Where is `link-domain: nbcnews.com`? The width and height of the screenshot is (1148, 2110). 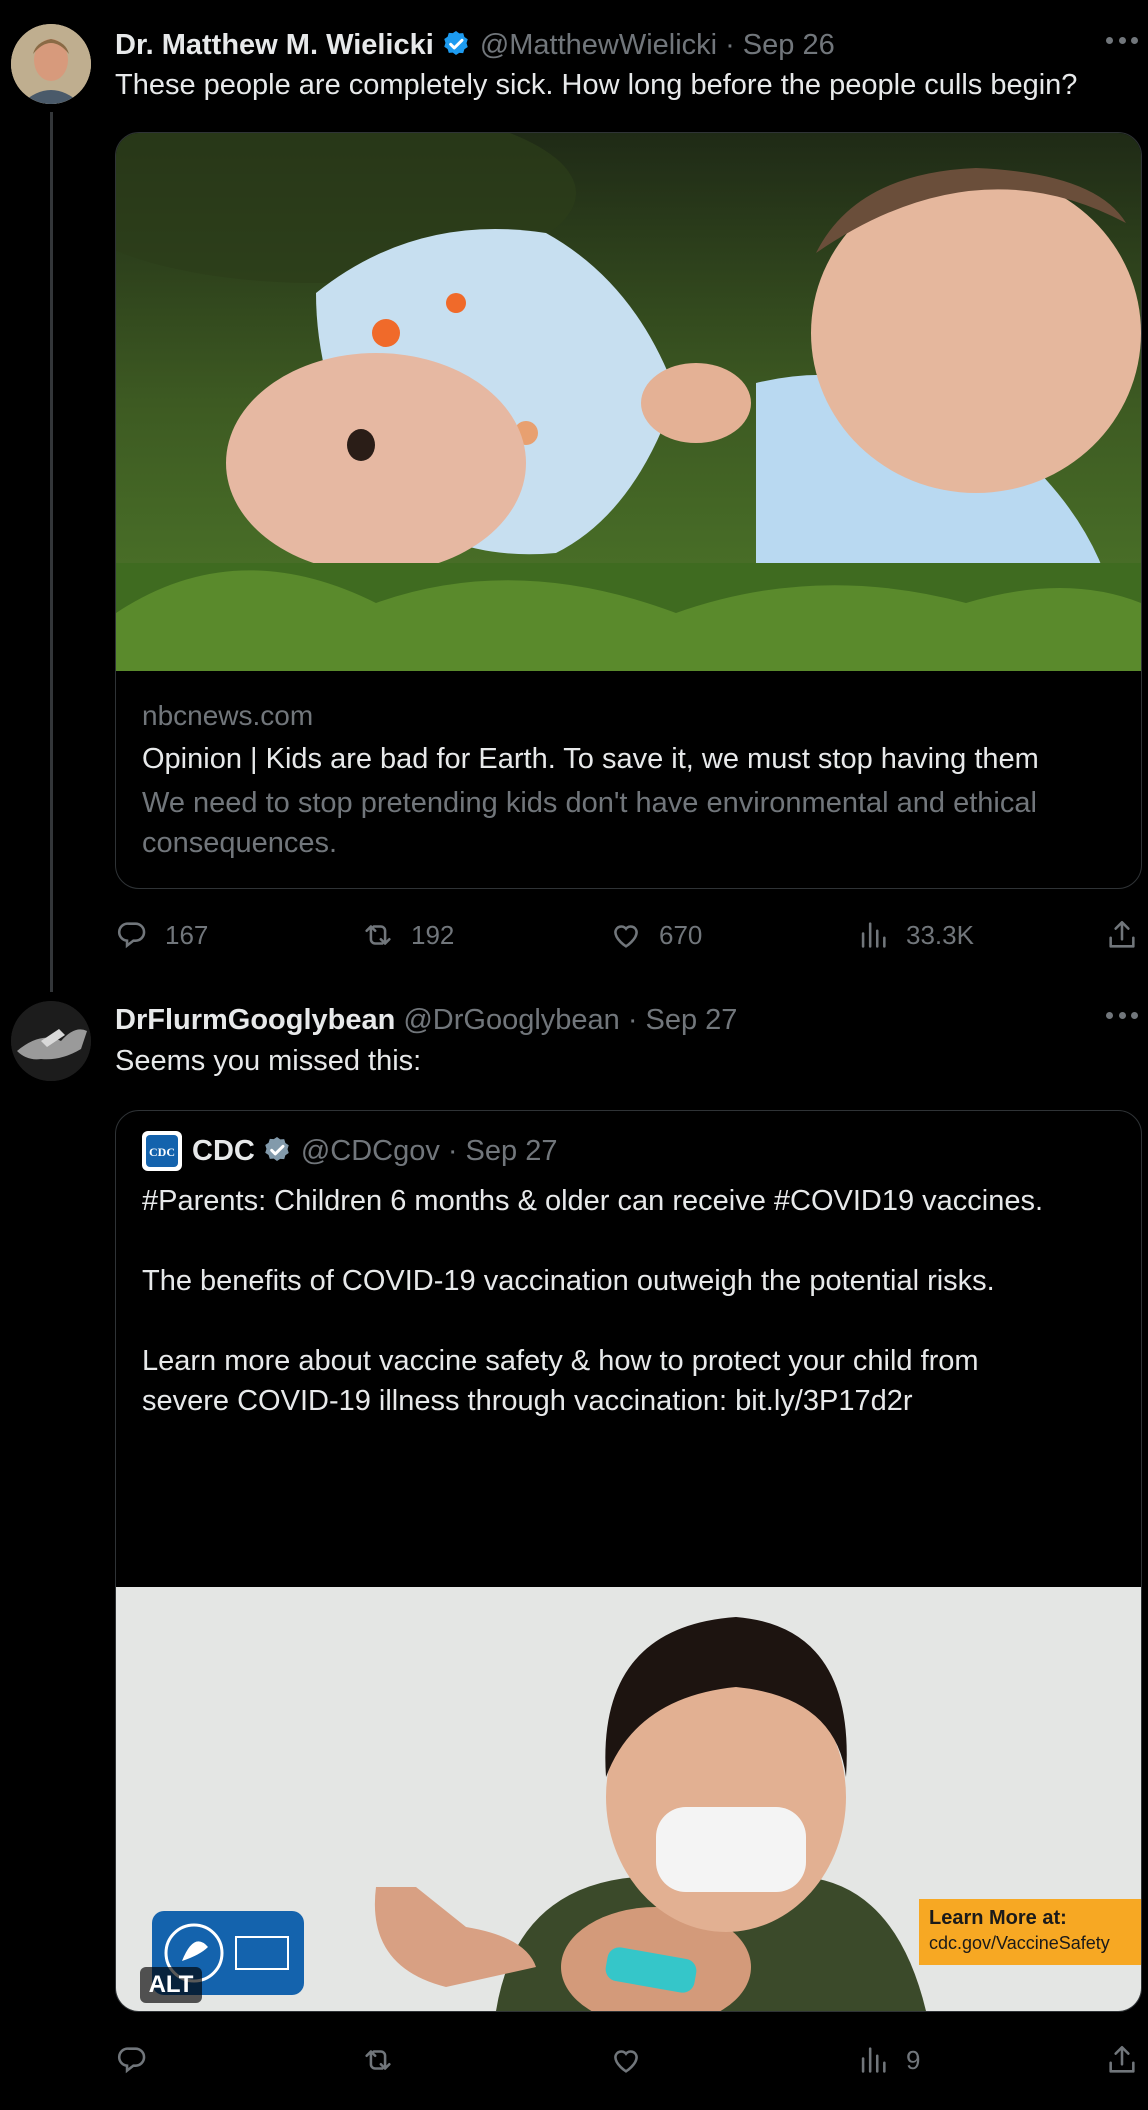 link-domain: nbcnews.com is located at coordinates (228, 715).